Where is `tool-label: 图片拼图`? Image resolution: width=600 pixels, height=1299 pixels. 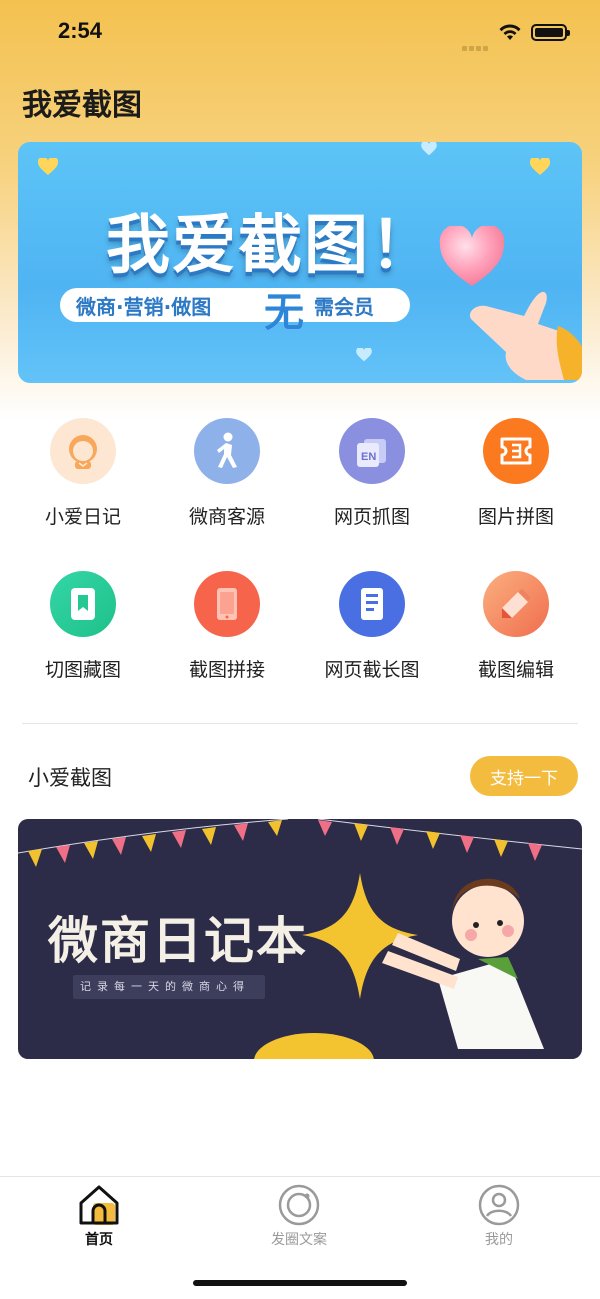 tool-label: 图片拼图 is located at coordinates (515, 517).